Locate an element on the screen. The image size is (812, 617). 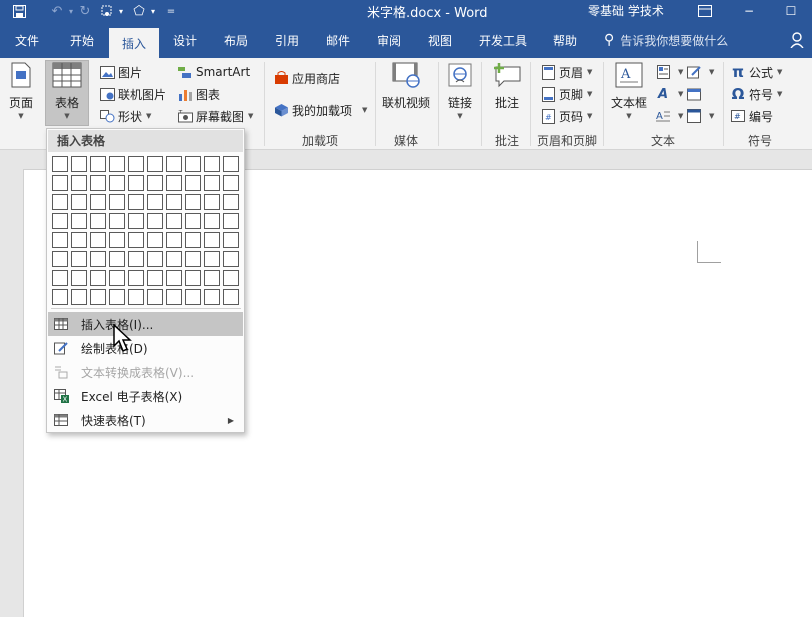
drop-cap-button: A ▼ is located at coordinates (669, 116).